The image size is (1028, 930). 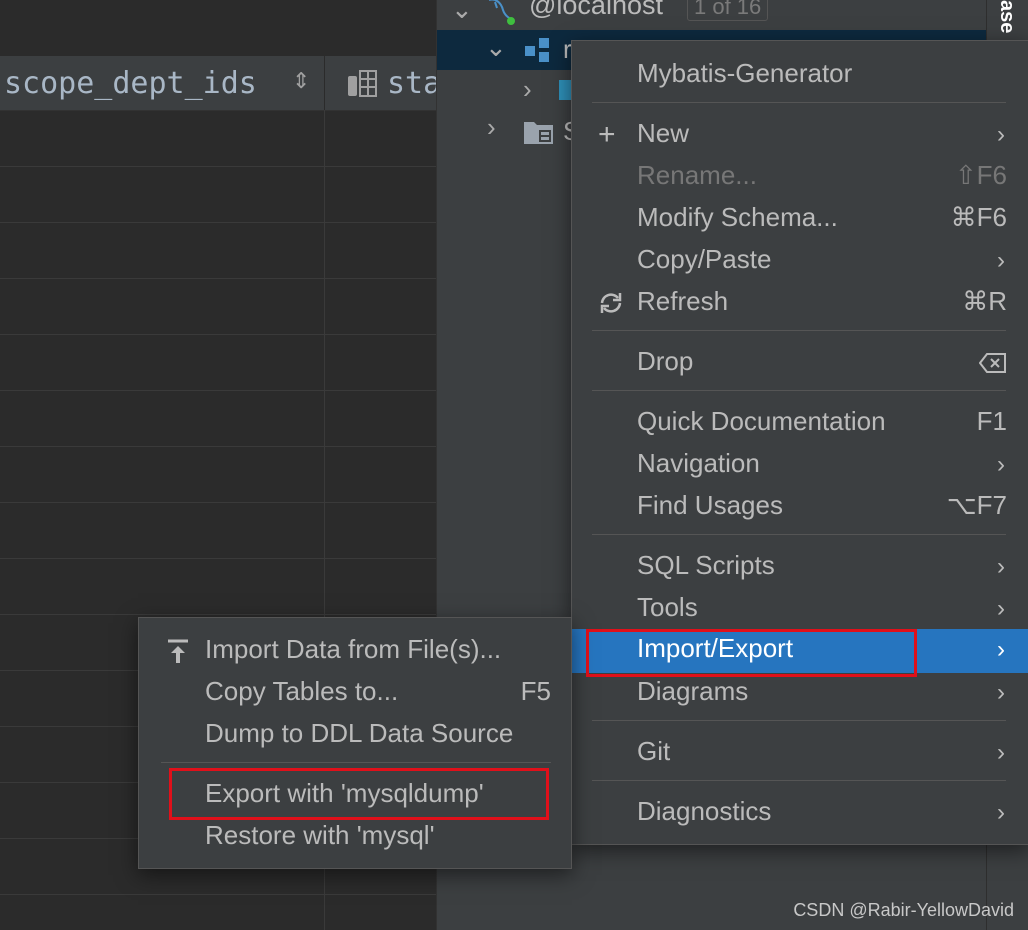 I want to click on import-icon, so click(x=178, y=653).